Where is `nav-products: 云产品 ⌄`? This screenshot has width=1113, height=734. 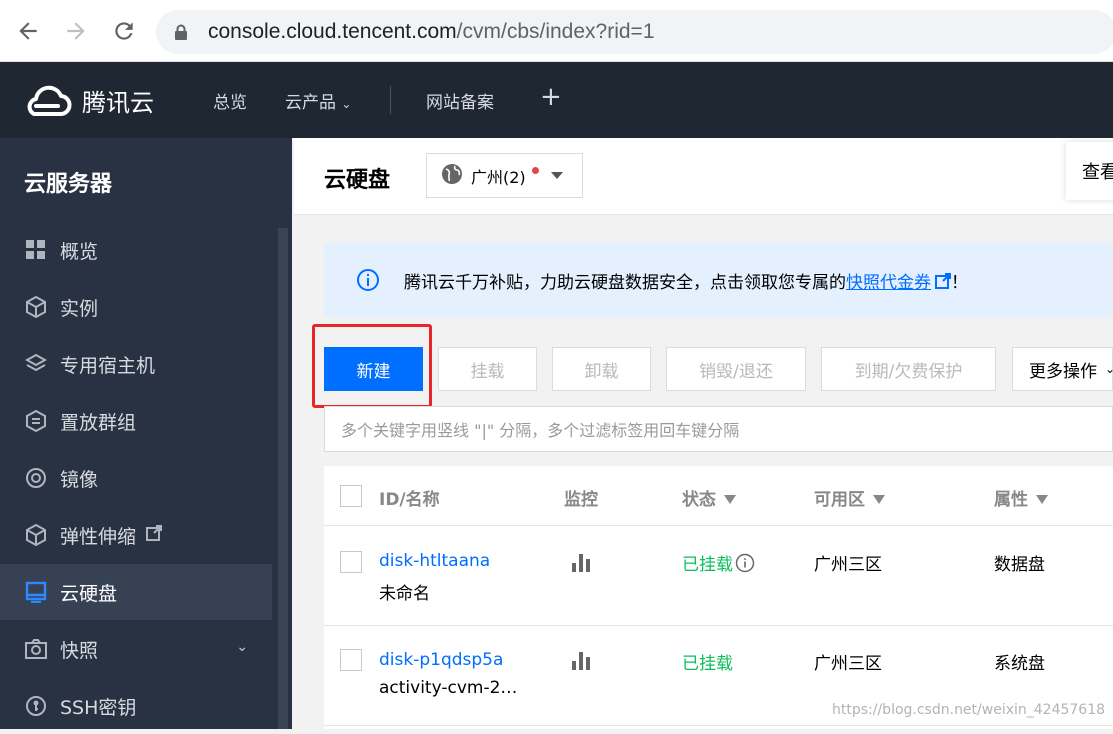
nav-products: 云产品 ⌄ is located at coordinates (318, 100).